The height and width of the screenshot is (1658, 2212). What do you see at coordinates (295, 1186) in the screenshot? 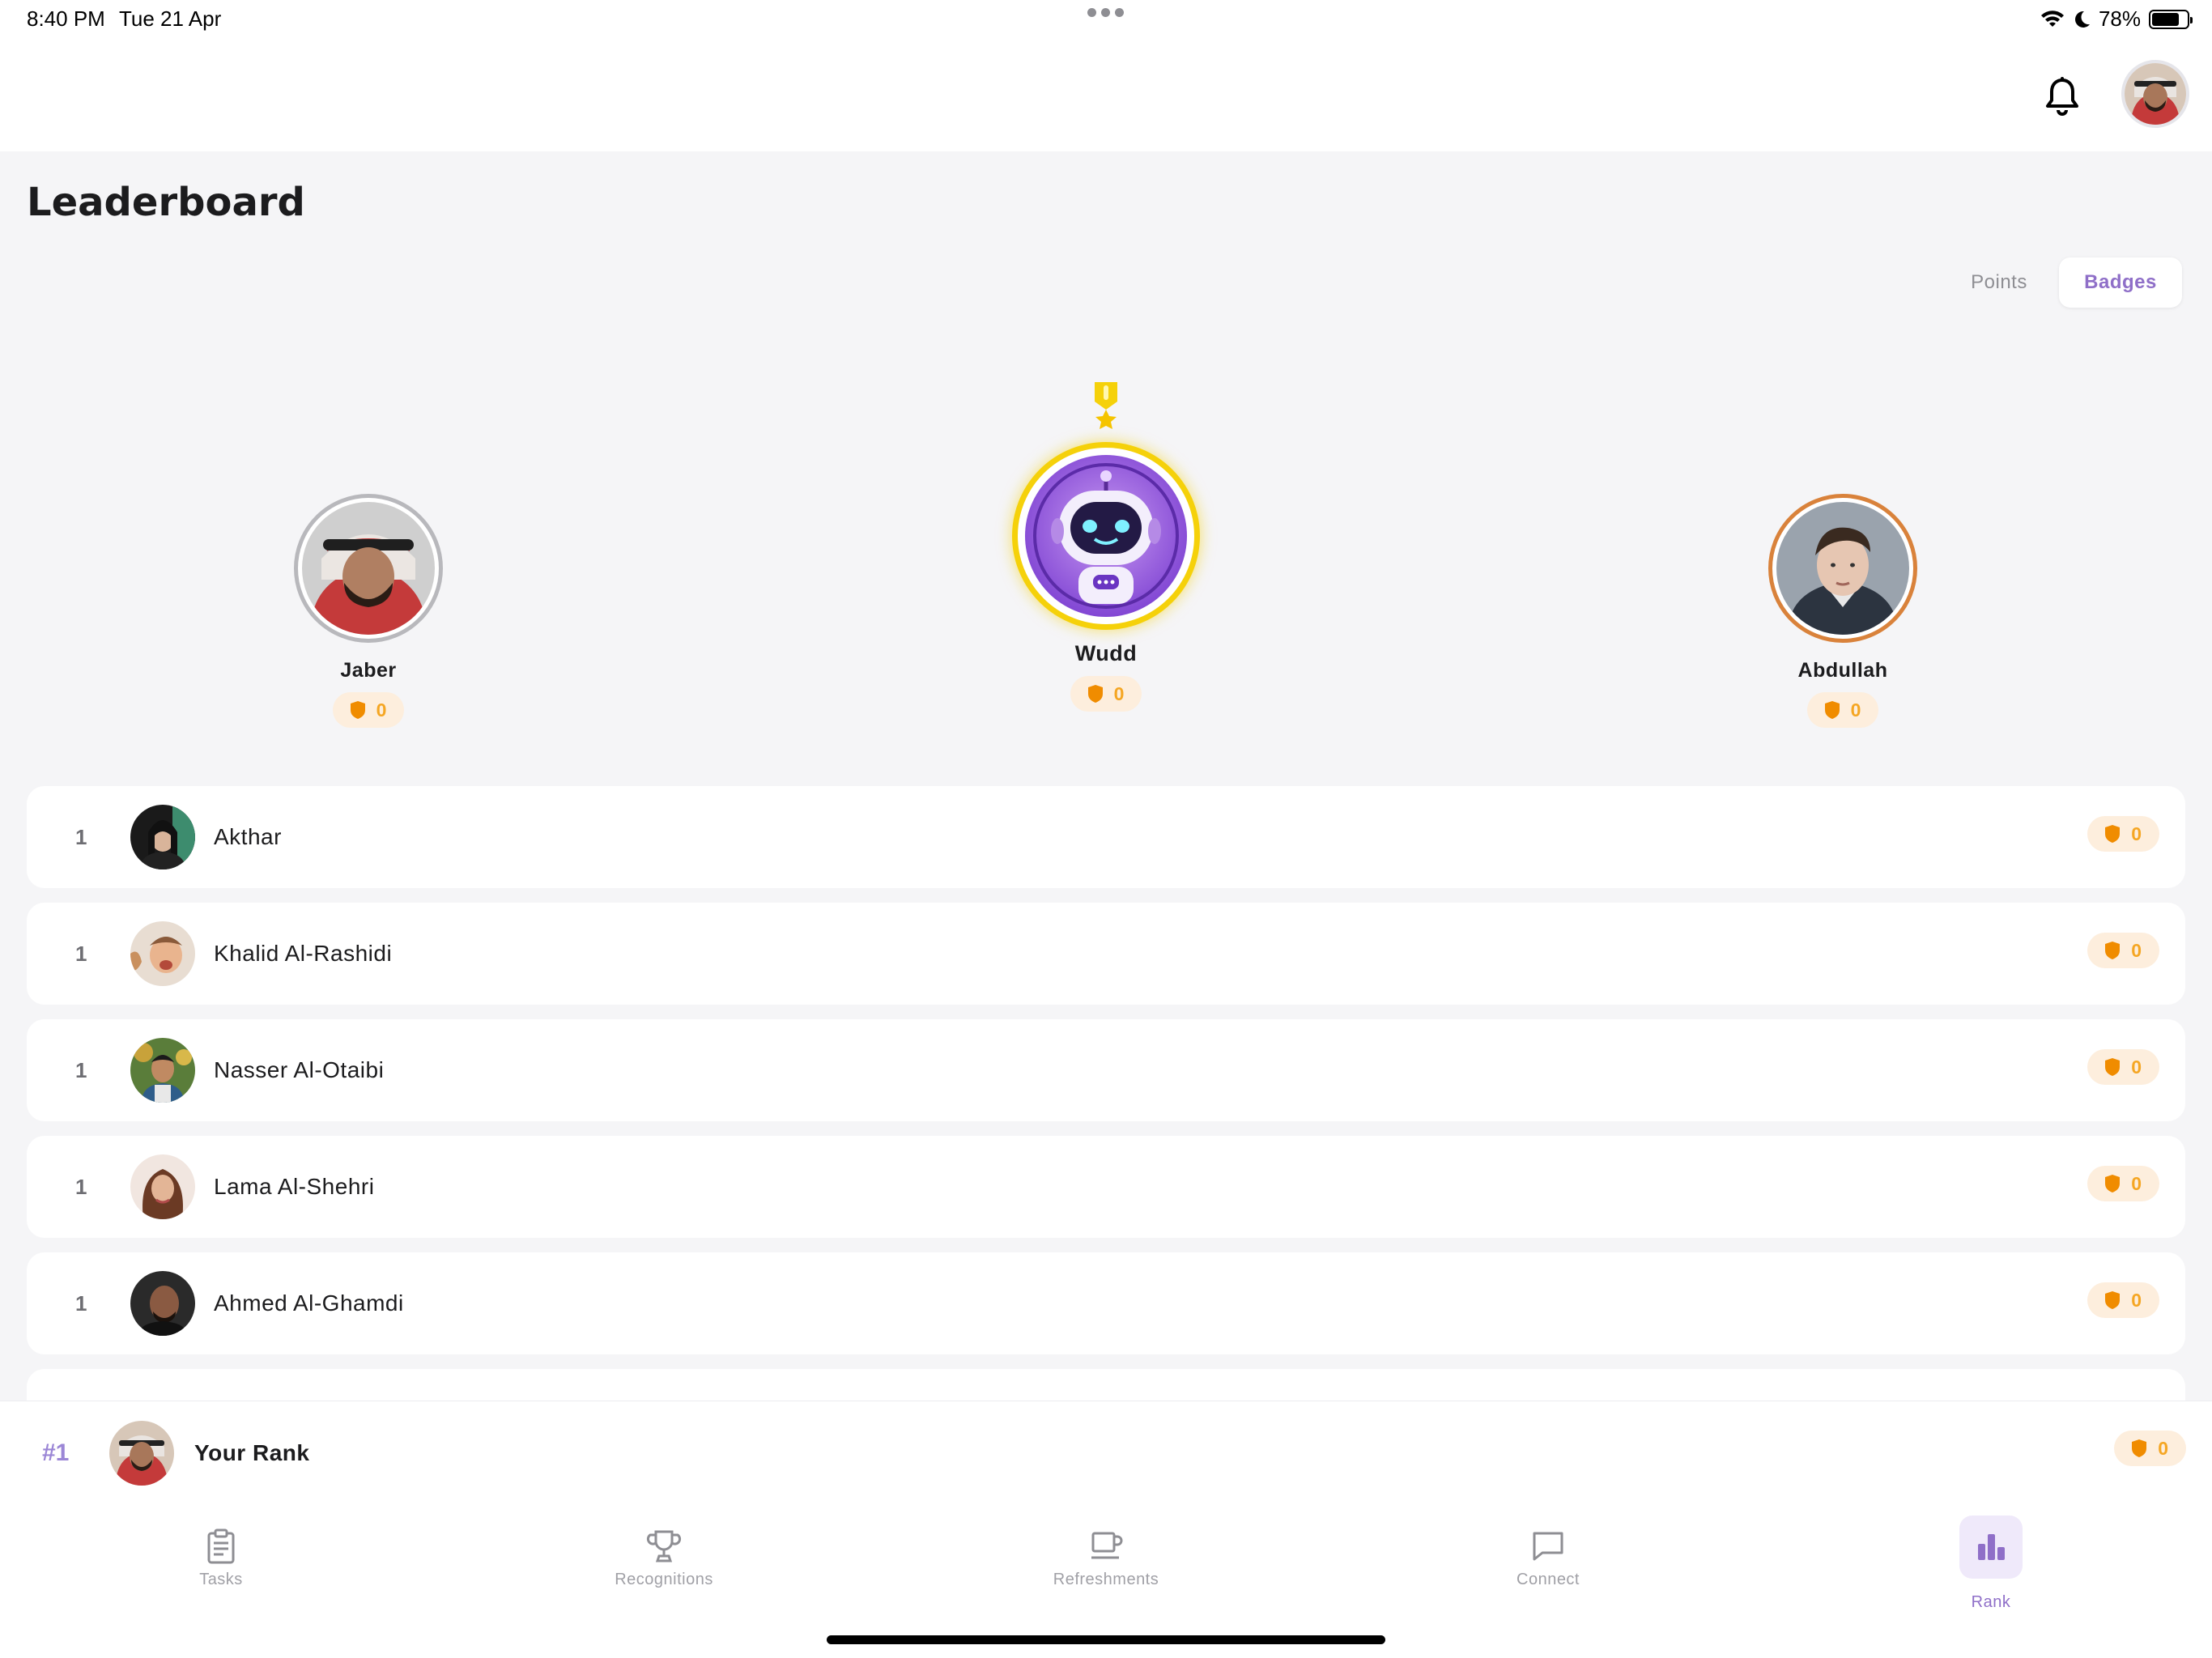
I see `user-name: Lama Al-Shehri` at bounding box center [295, 1186].